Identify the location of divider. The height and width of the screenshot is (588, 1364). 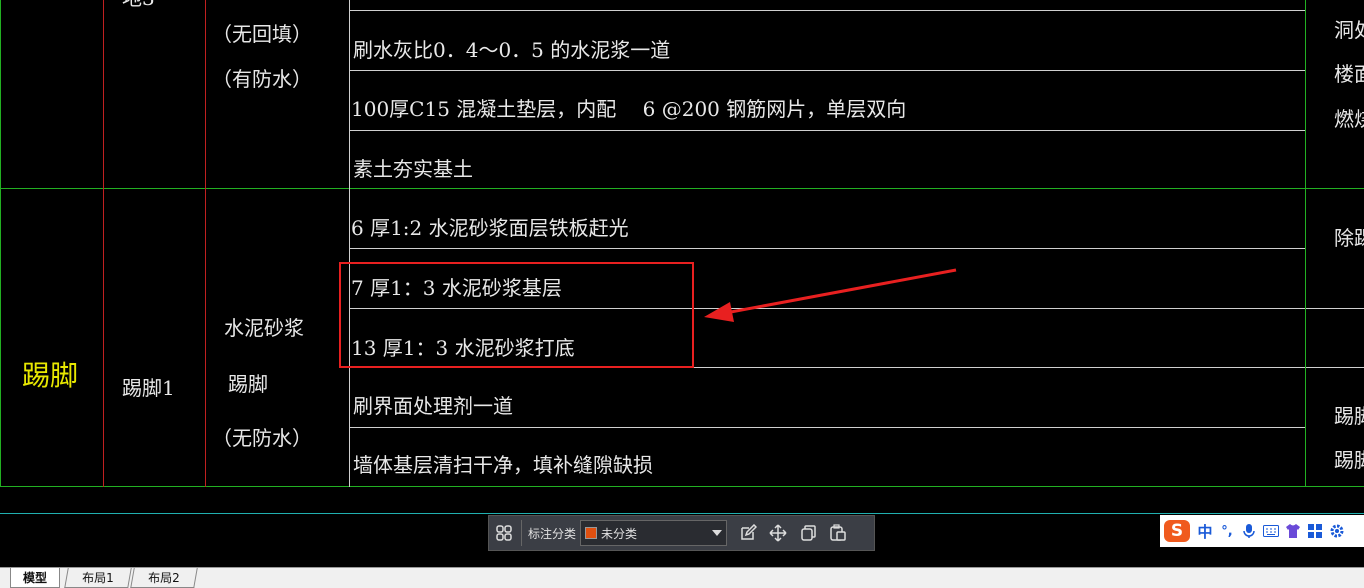
(521, 533).